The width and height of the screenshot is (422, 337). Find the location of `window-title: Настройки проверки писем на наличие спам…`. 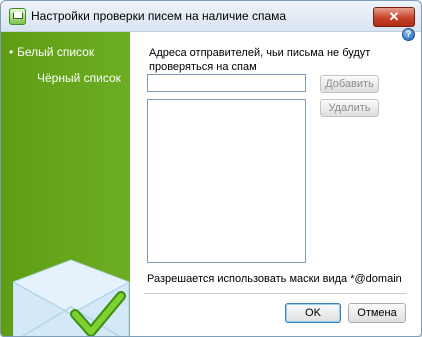

window-title: Настройки проверки писем на наличие спам… is located at coordinates (159, 16).